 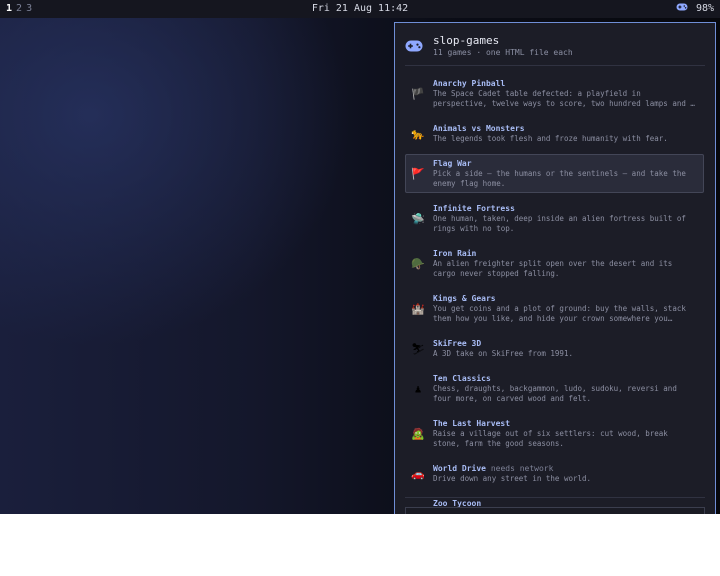 I want to click on ufo-icon: 🛸, so click(x=418, y=218).